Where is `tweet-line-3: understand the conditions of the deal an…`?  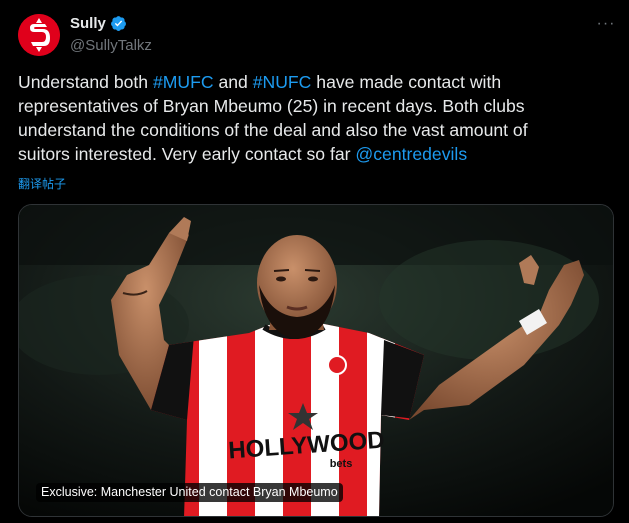 tweet-line-3: understand the conditions of the deal an… is located at coordinates (273, 130).